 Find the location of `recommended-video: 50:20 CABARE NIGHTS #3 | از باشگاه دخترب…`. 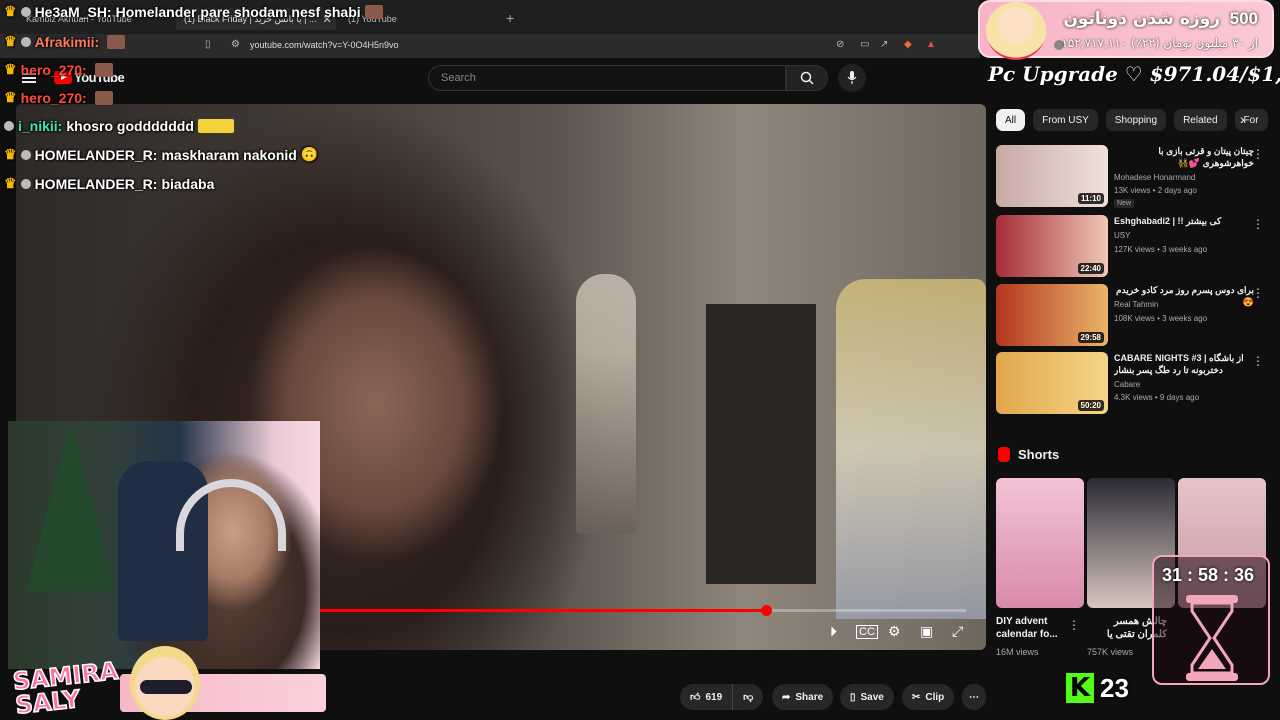

recommended-video: 50:20 CABARE NIGHTS #3 | از باشگاه دخترب… is located at coordinates (1132, 384).